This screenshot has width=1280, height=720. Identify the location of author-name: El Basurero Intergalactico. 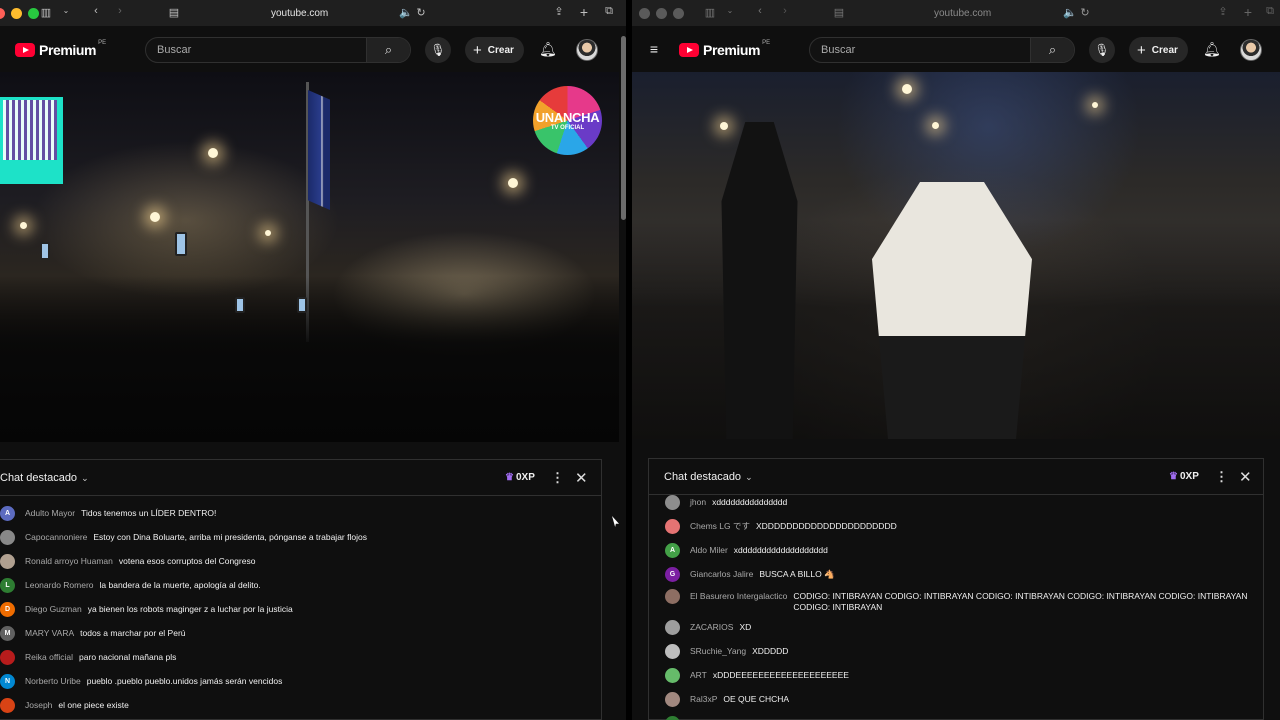
(738, 596).